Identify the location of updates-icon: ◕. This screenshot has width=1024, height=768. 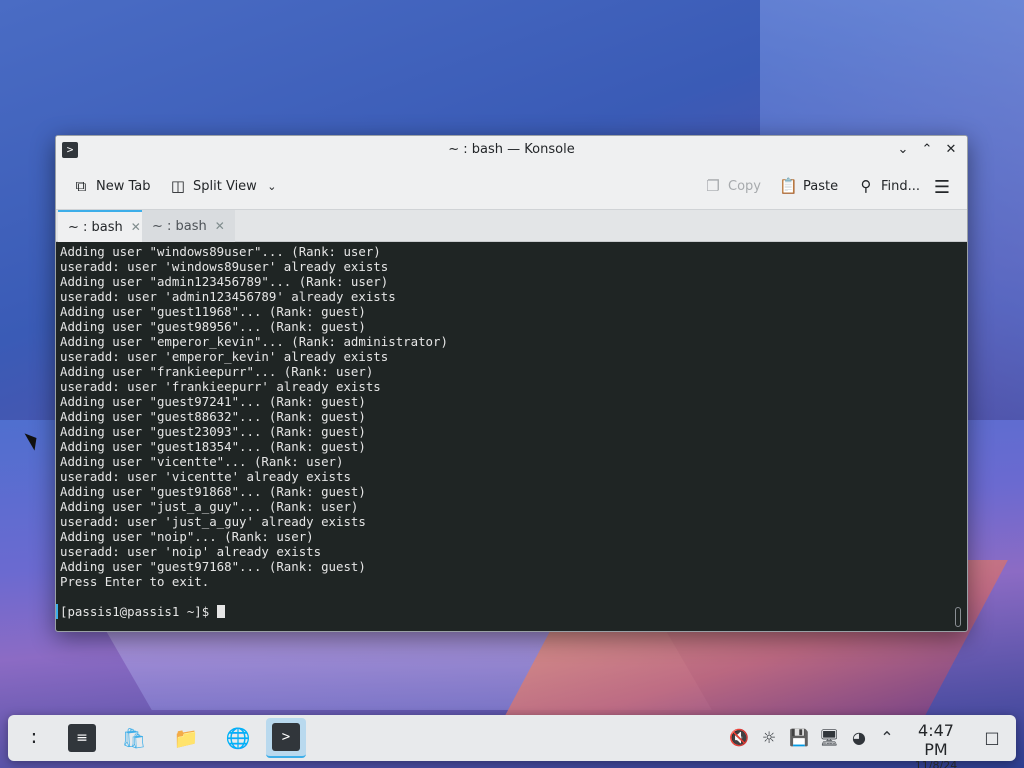
(859, 737).